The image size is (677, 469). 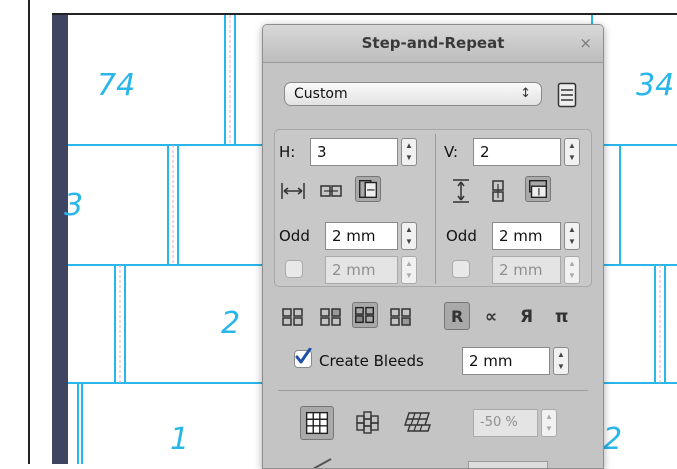 I want to click on page-top-border, so click(x=364, y=14).